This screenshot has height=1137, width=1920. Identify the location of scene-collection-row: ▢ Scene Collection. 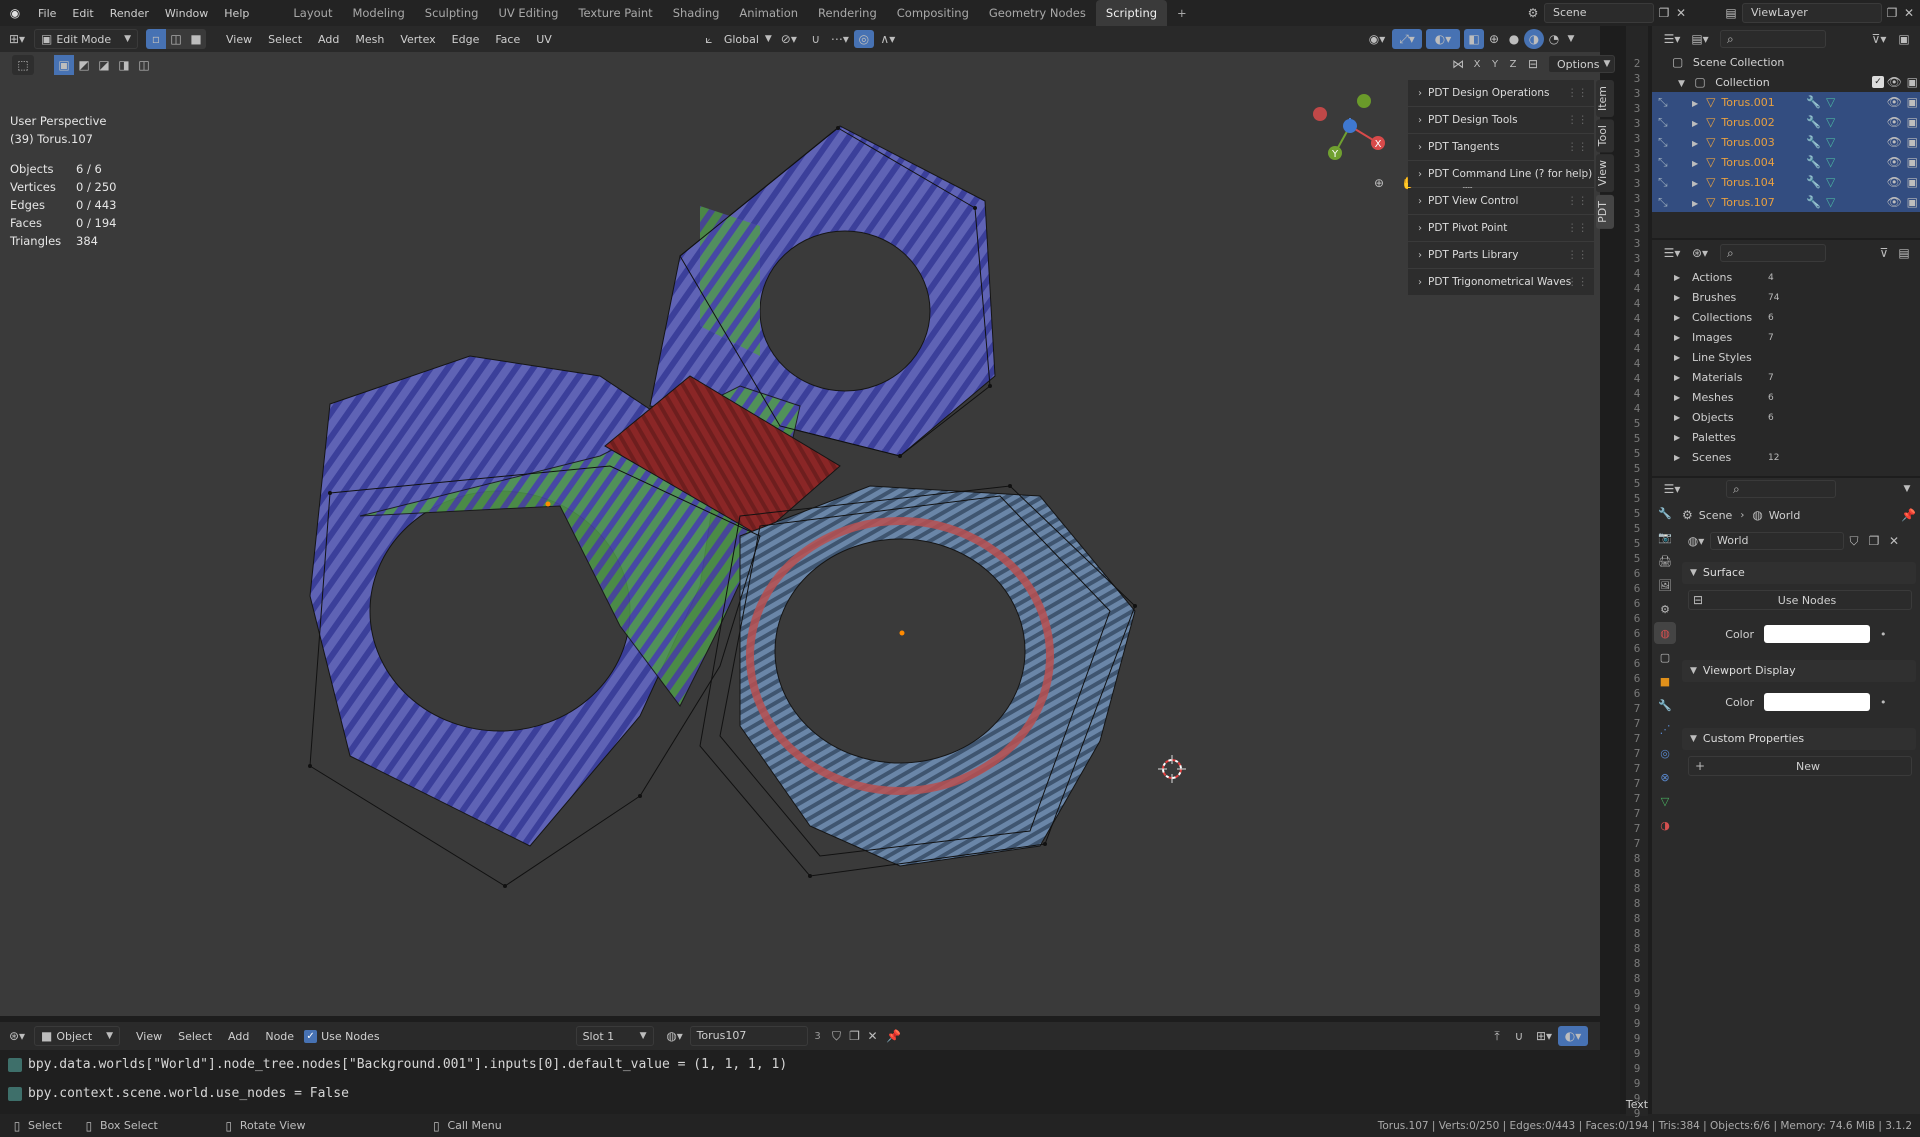
(1786, 62).